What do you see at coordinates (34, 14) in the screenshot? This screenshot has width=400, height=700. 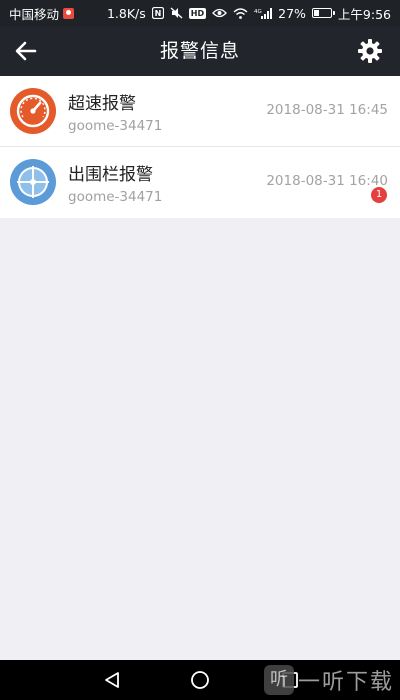 I see `carrier-name: 中国移动` at bounding box center [34, 14].